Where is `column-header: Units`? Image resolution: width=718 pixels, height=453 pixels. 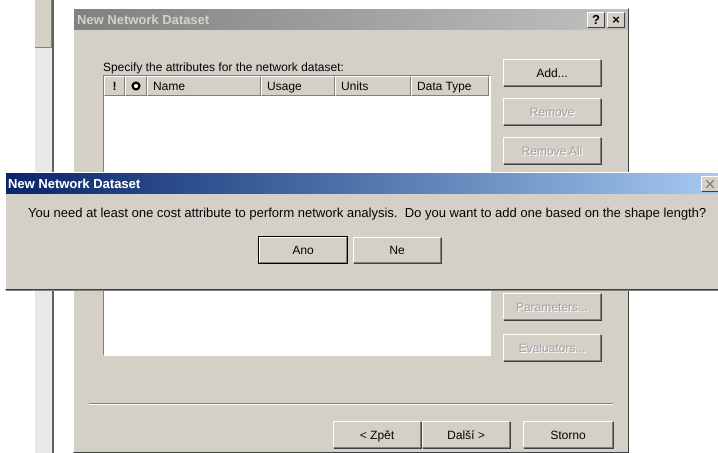 column-header: Units is located at coordinates (373, 86).